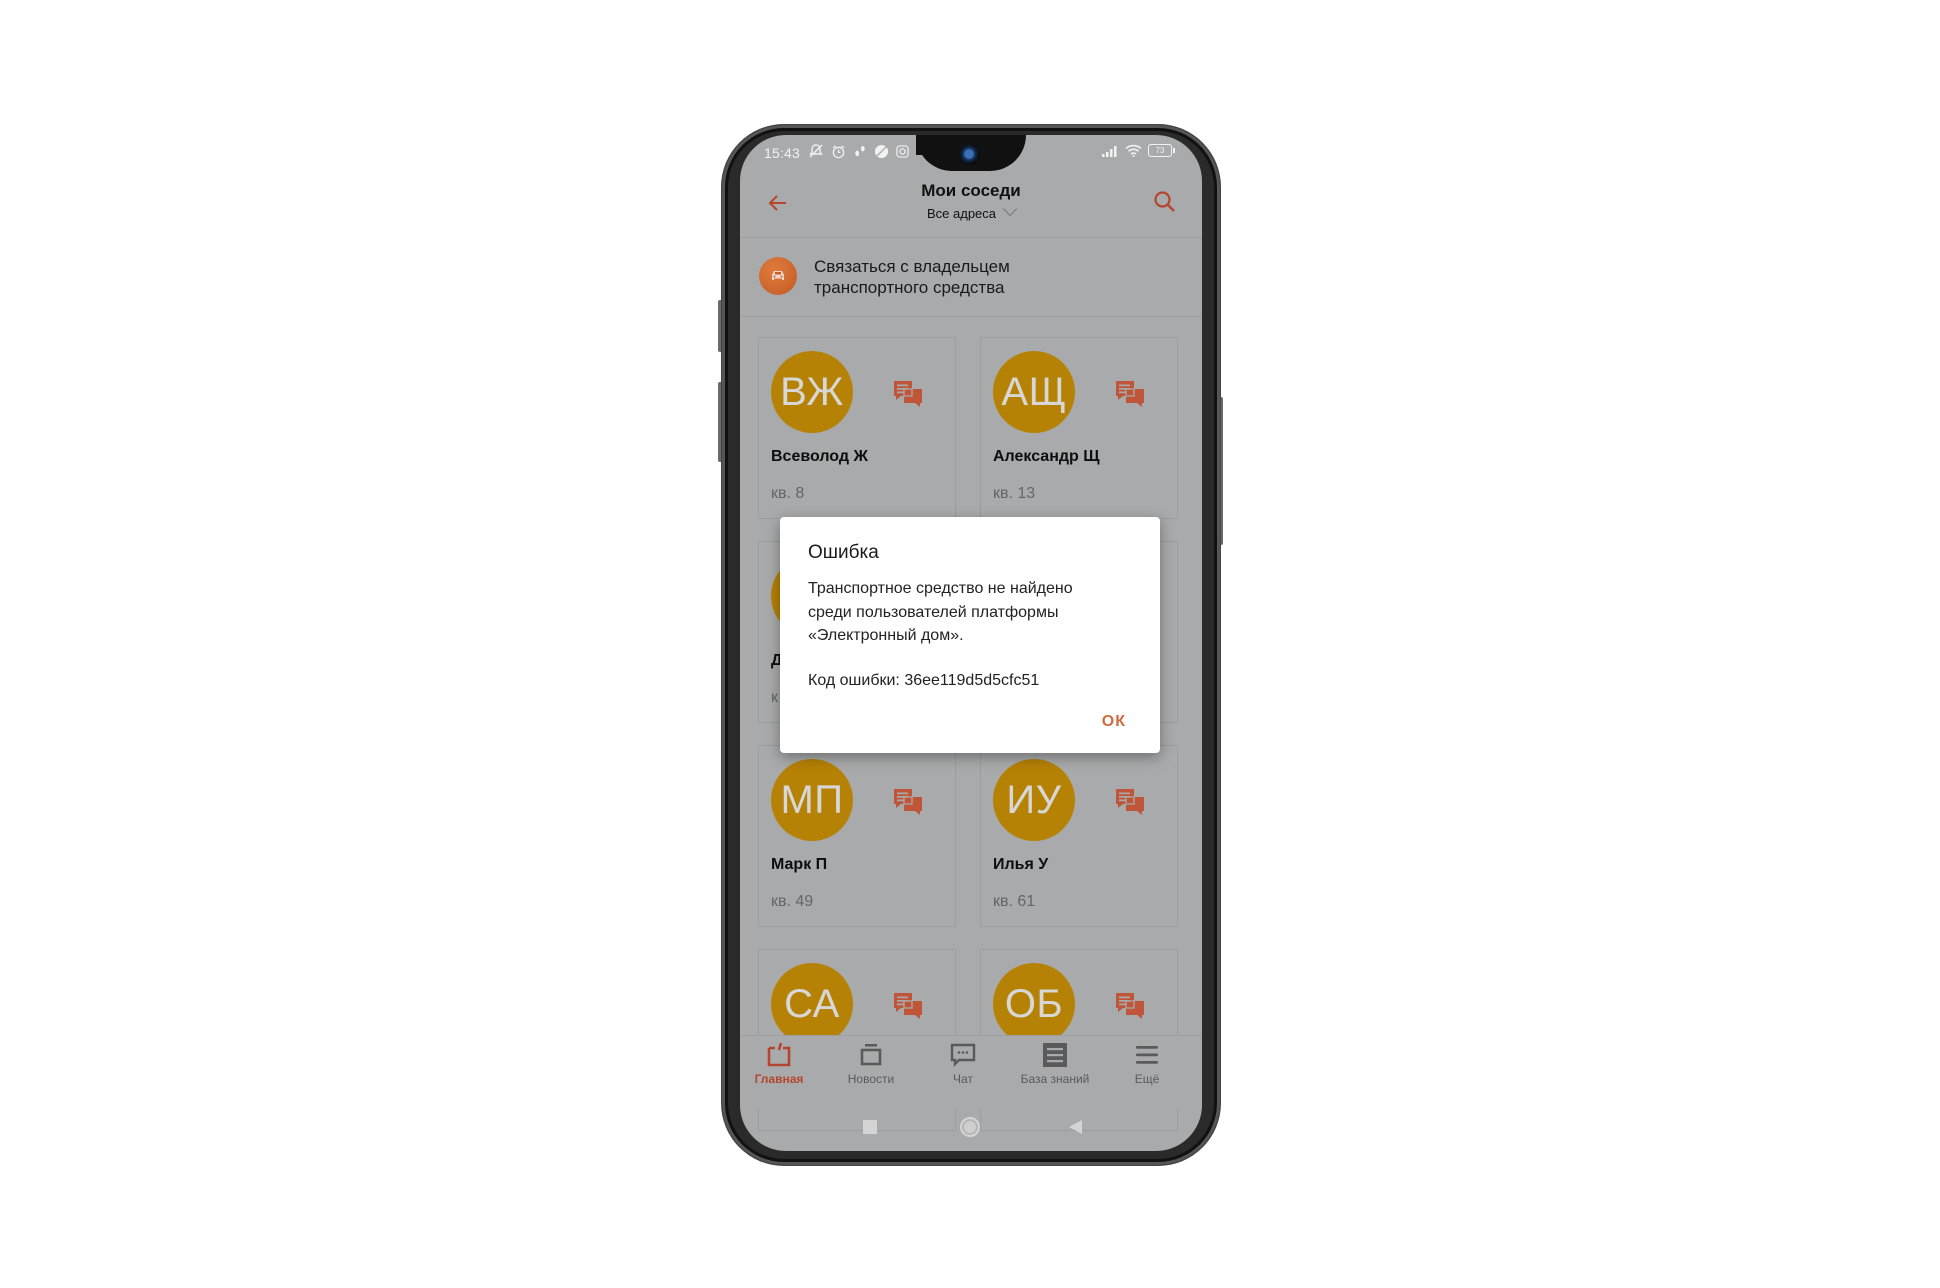 The width and height of the screenshot is (1940, 1288). I want to click on home-system-button, so click(970, 1127).